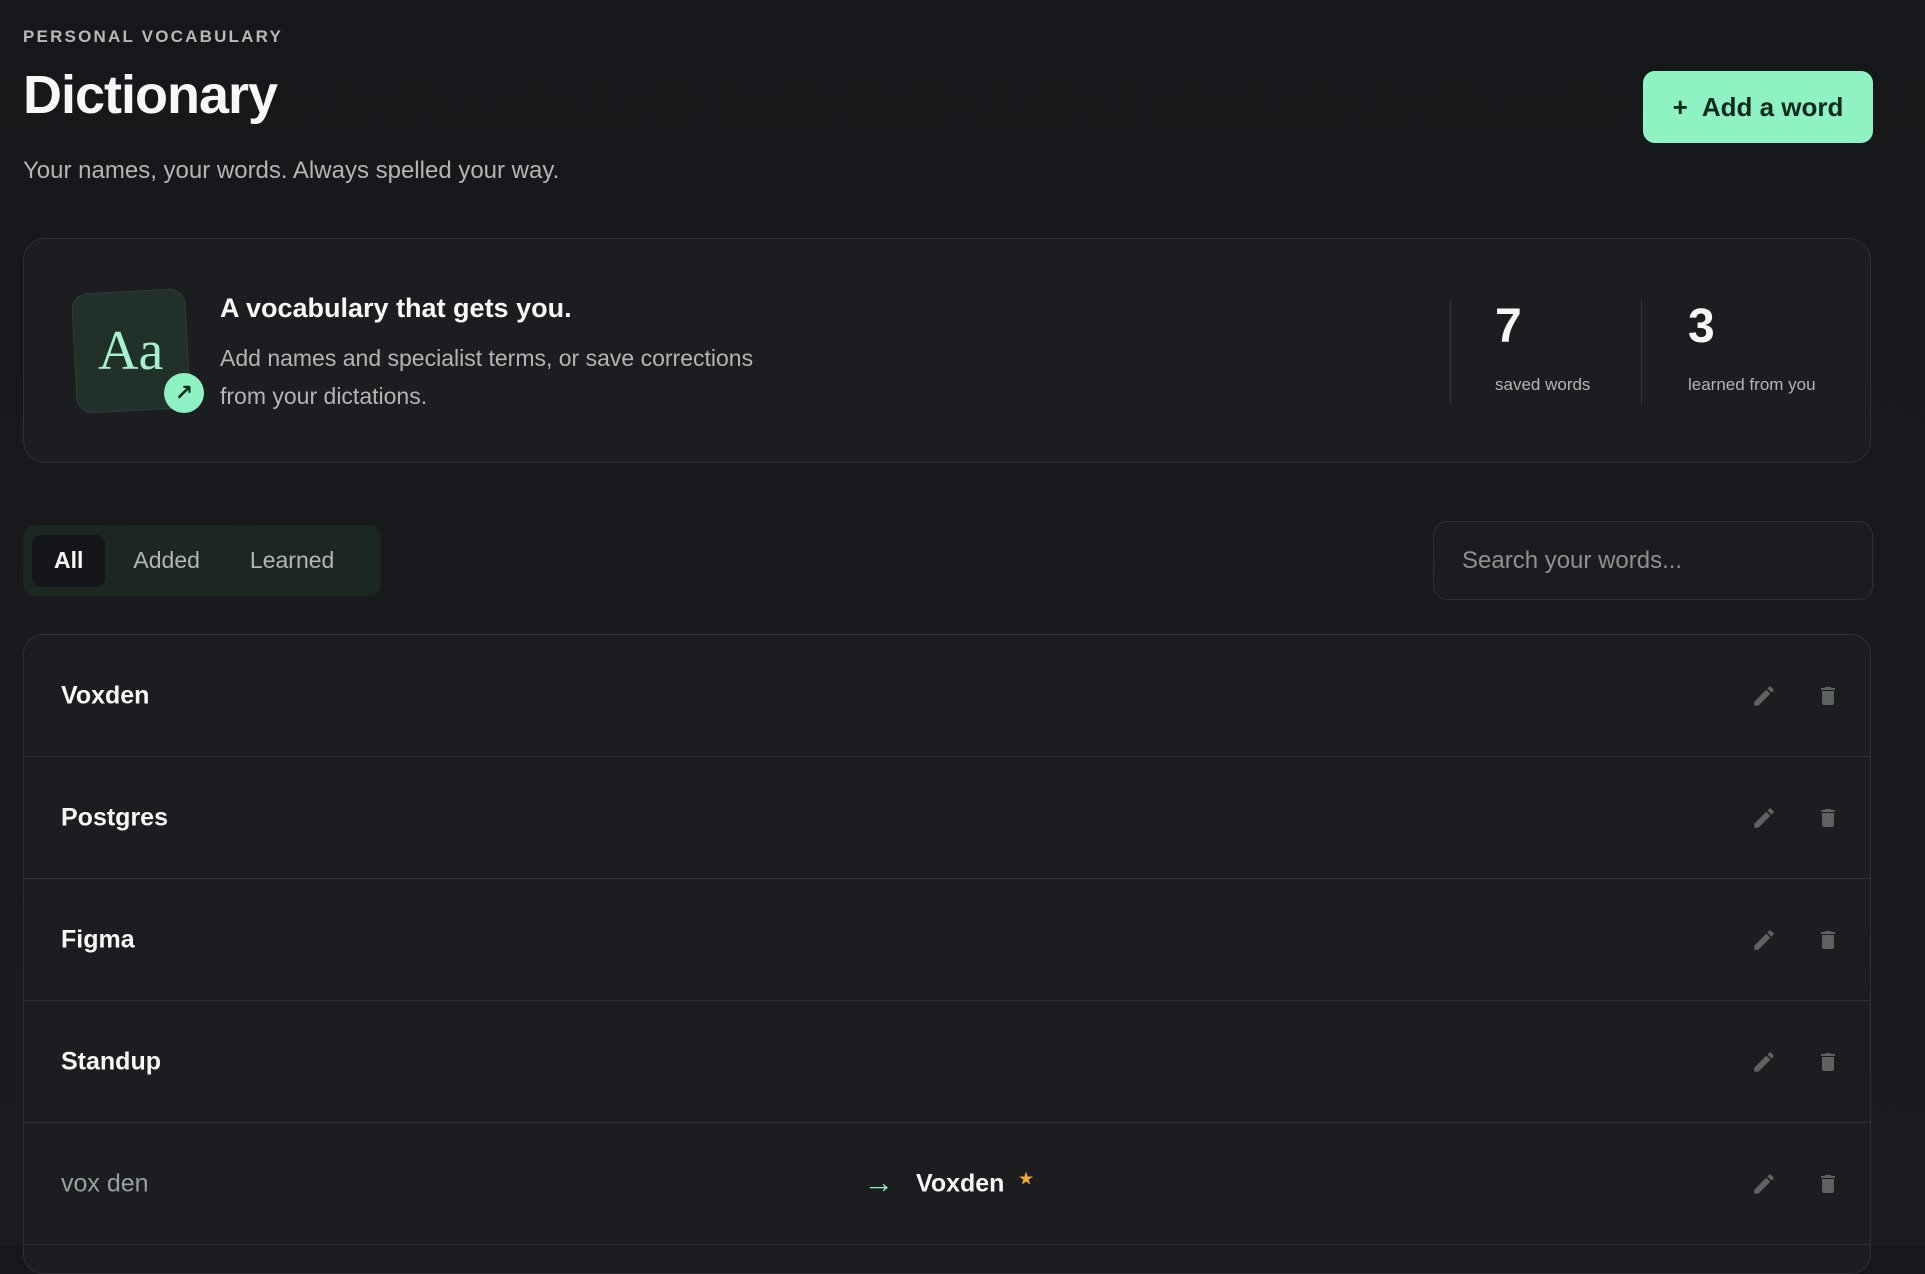 The image size is (1925, 1274). I want to click on stat-value: 7, so click(1508, 326).